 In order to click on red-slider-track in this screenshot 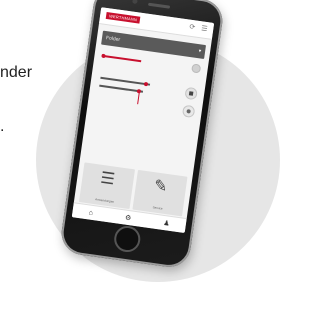, I will do `click(122, 58)`.